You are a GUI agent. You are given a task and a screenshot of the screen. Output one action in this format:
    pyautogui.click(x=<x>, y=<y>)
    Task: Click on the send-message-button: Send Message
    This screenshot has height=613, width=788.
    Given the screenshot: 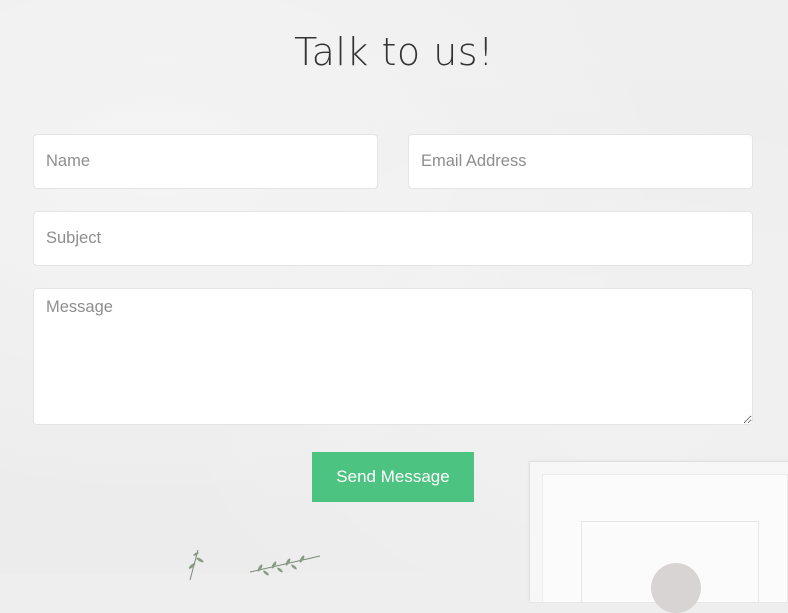 What is the action you would take?
    pyautogui.click(x=393, y=477)
    